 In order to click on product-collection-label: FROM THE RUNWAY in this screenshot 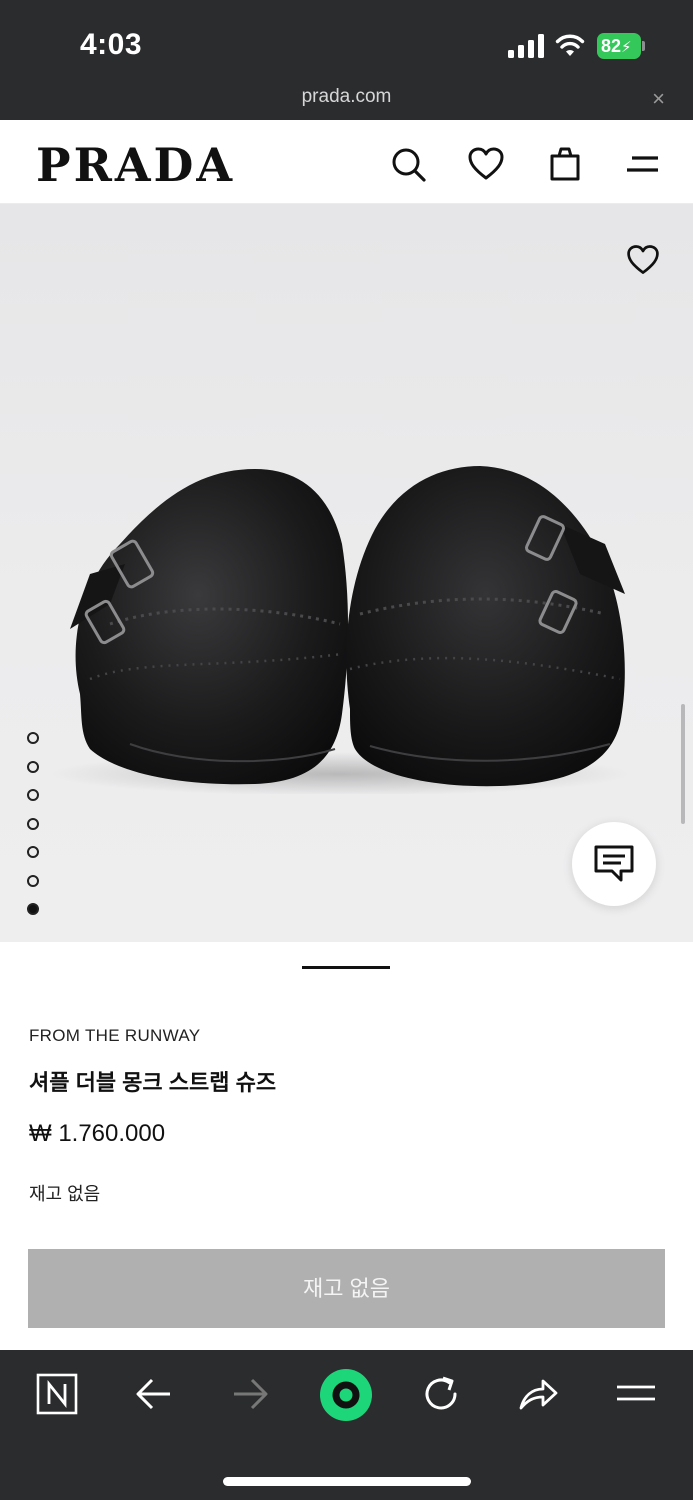, I will do `click(115, 1035)`.